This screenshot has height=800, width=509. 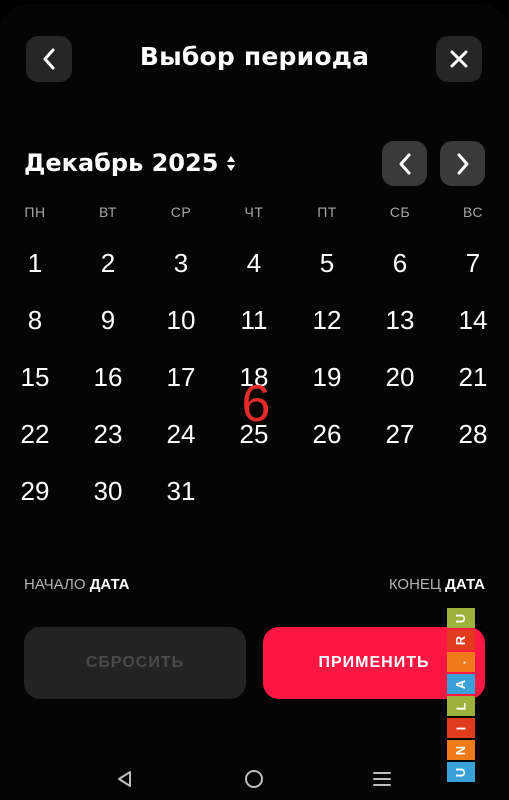 I want to click on unila-letter: I, so click(x=461, y=728).